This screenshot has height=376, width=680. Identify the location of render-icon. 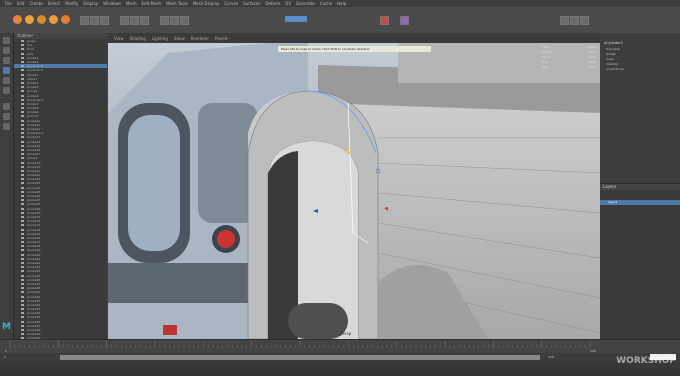
(164, 20).